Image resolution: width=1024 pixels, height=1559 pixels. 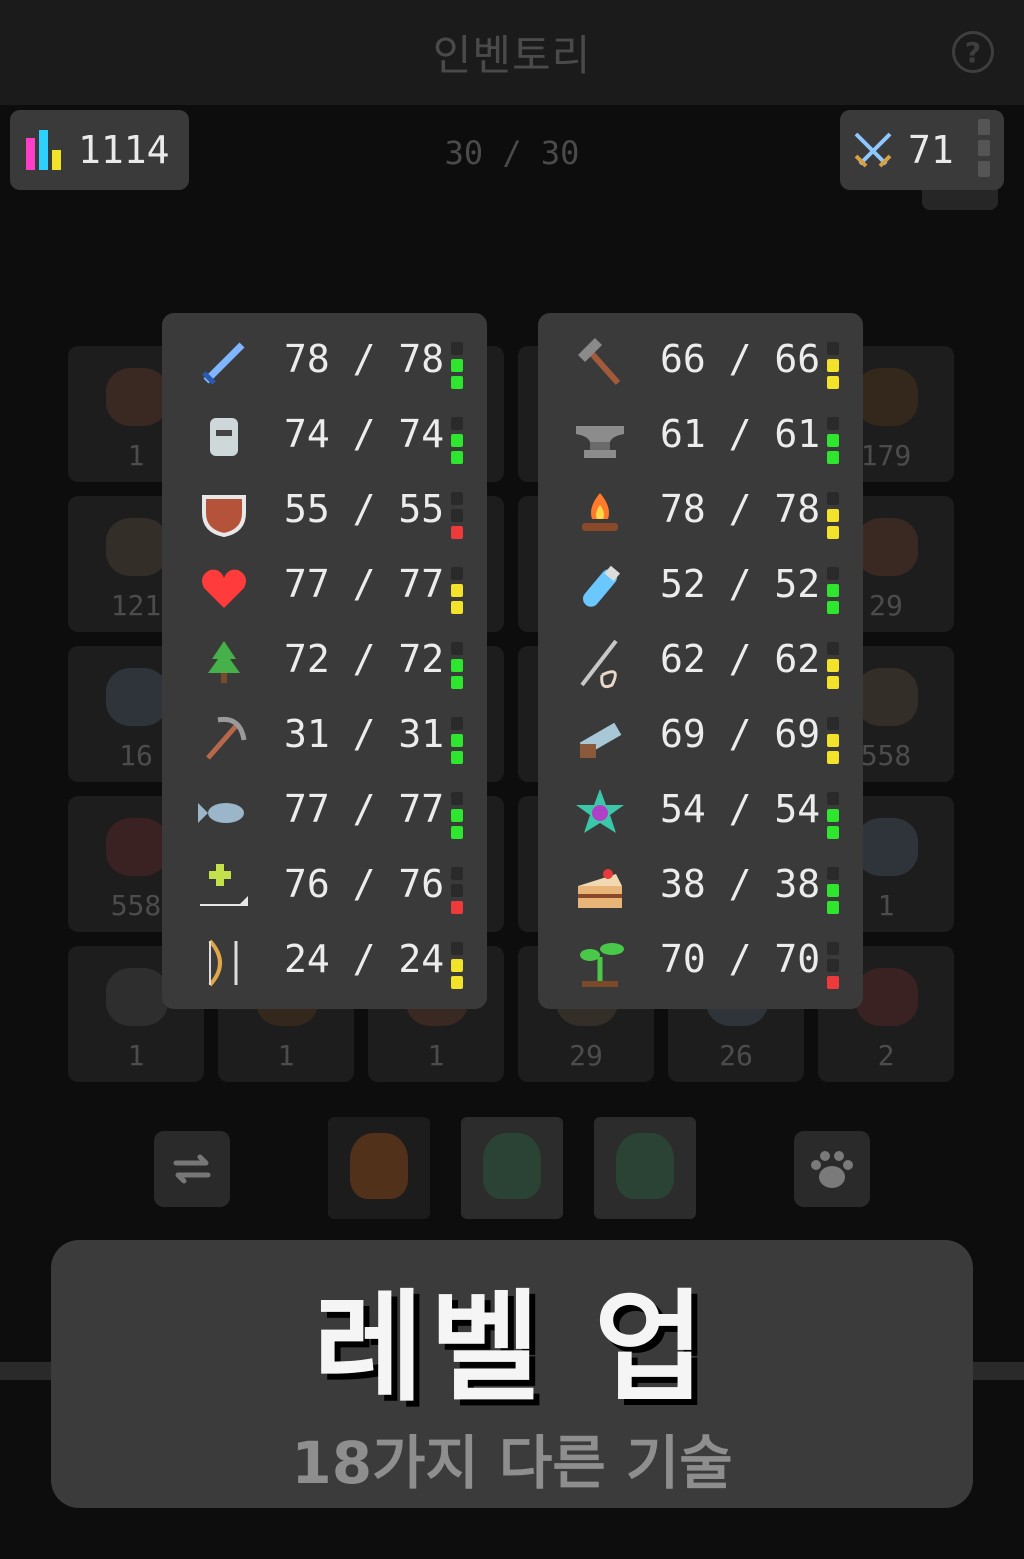 I want to click on skill-row: 55 / 55, so click(x=324, y=512).